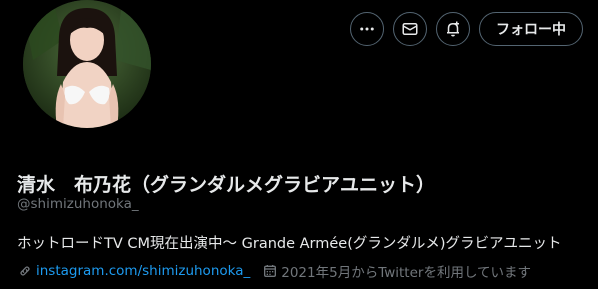  What do you see at coordinates (143, 271) in the screenshot?
I see `website-link: instagram.com/shimizuhonoka_` at bounding box center [143, 271].